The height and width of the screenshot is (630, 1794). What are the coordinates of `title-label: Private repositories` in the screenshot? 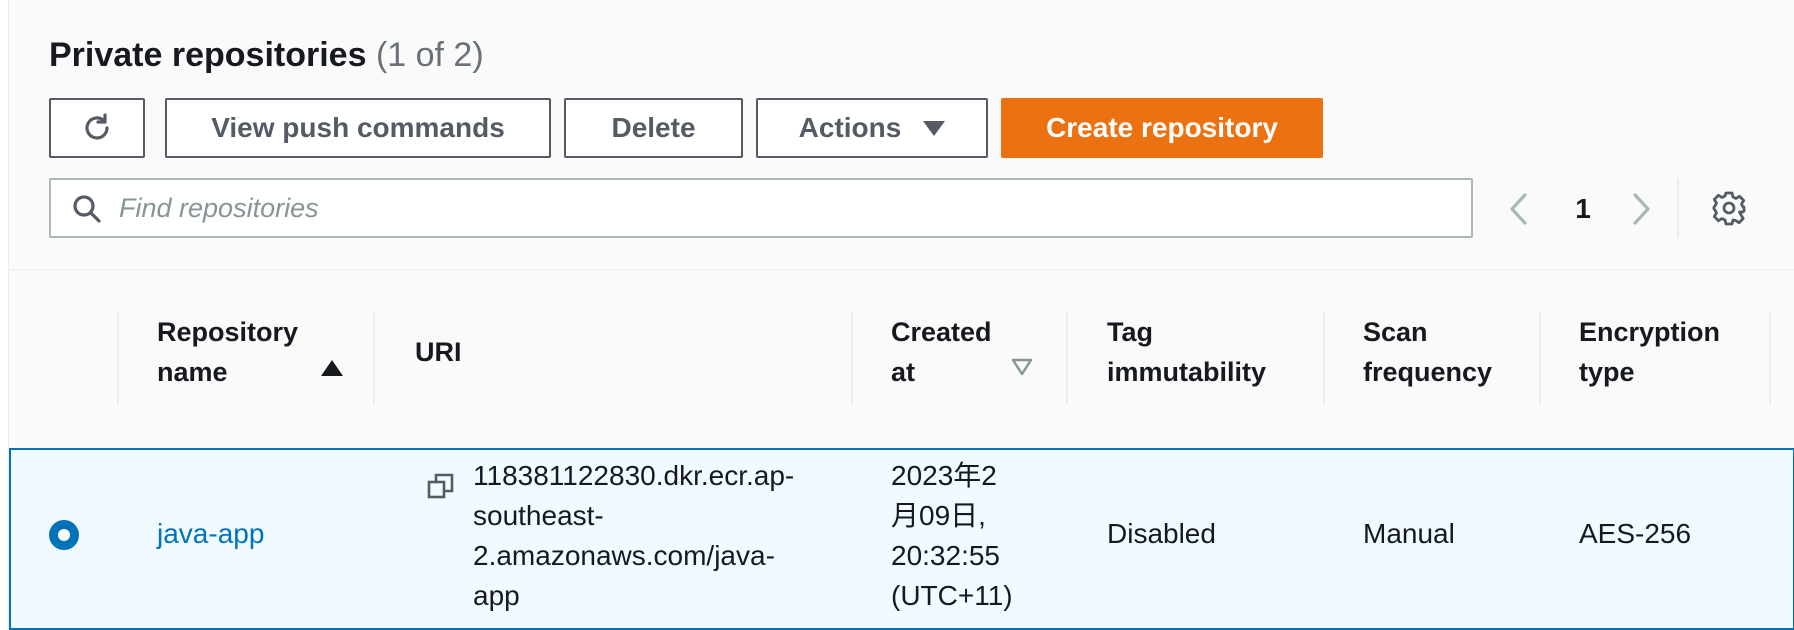 It's located at (208, 55).